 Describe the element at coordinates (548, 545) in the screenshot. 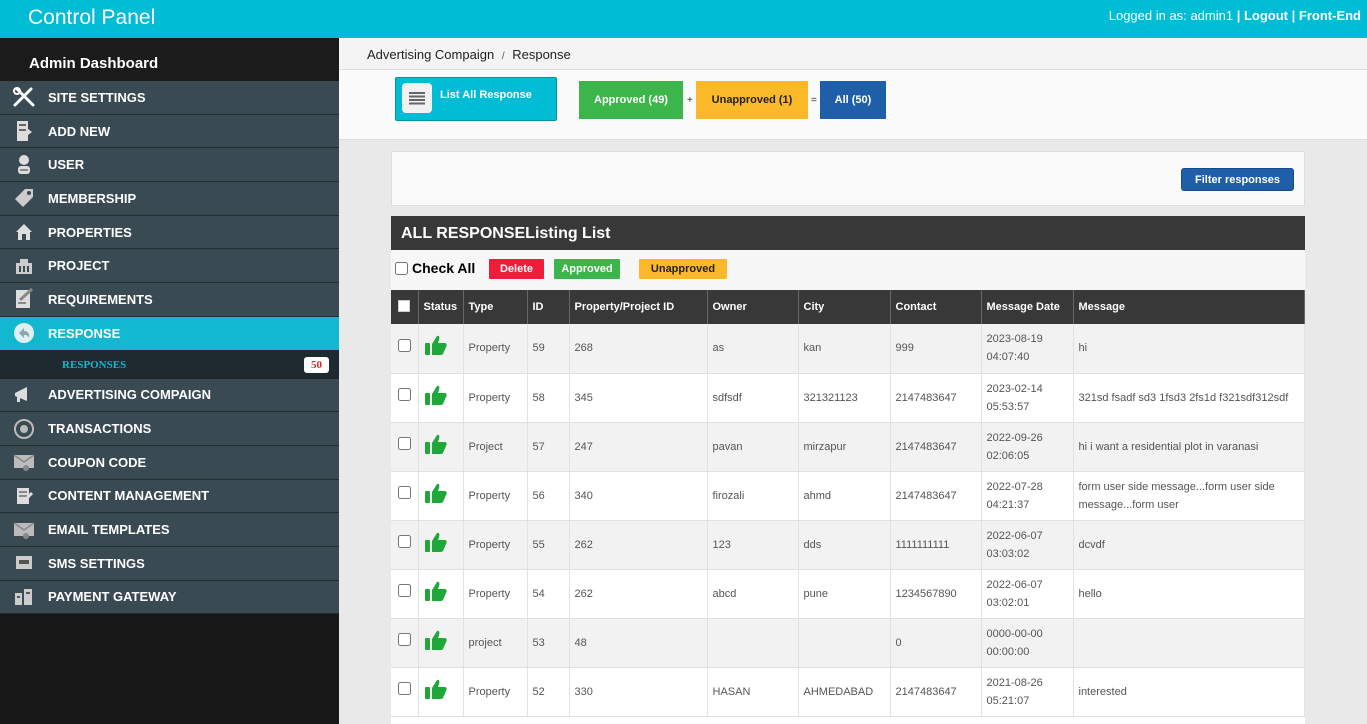

I see `id-cell: 55` at that location.